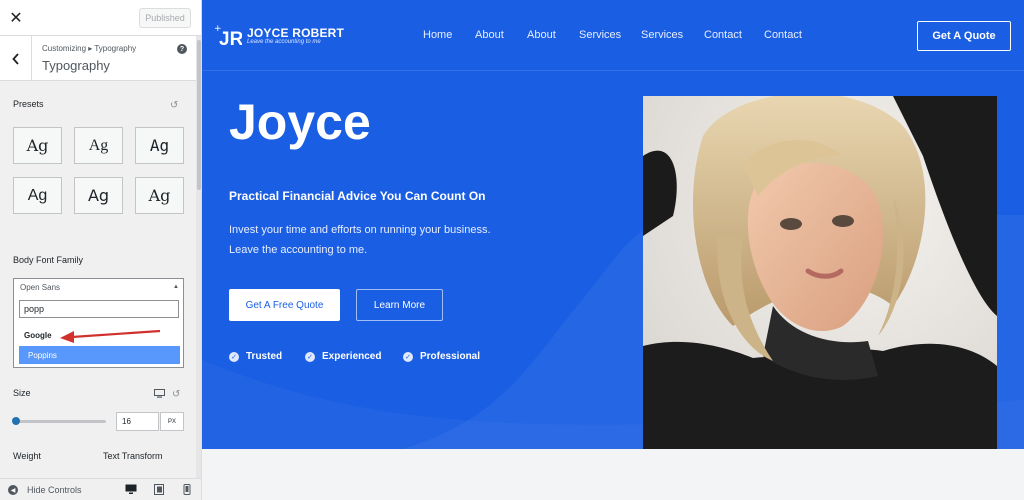  What do you see at coordinates (723, 35) in the screenshot?
I see `nav-contact: Contact` at bounding box center [723, 35].